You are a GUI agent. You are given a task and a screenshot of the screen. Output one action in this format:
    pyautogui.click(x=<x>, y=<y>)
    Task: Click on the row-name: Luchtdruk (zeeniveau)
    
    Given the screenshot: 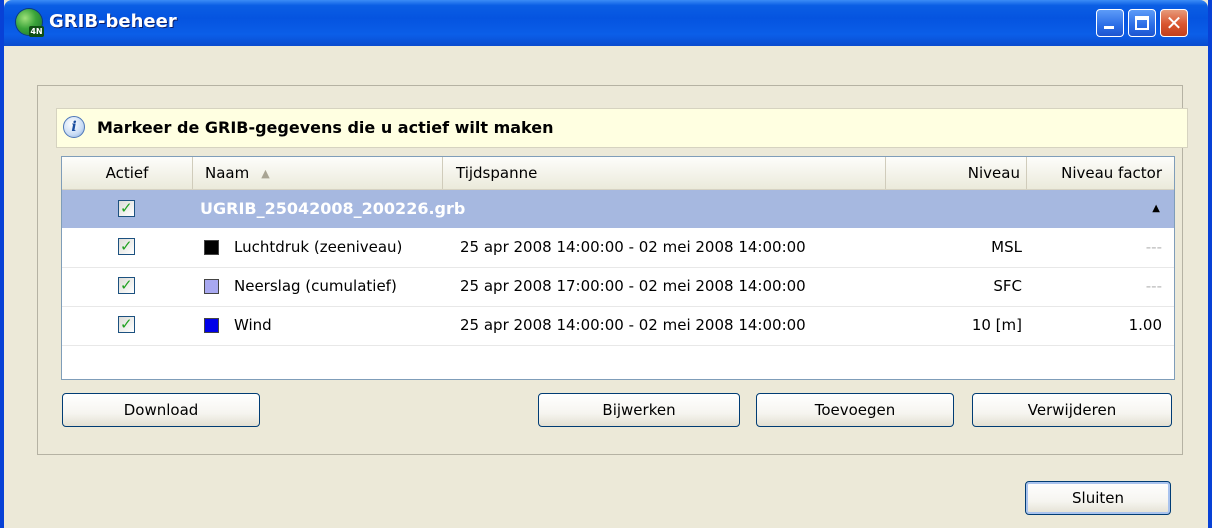 What is the action you would take?
    pyautogui.click(x=318, y=247)
    